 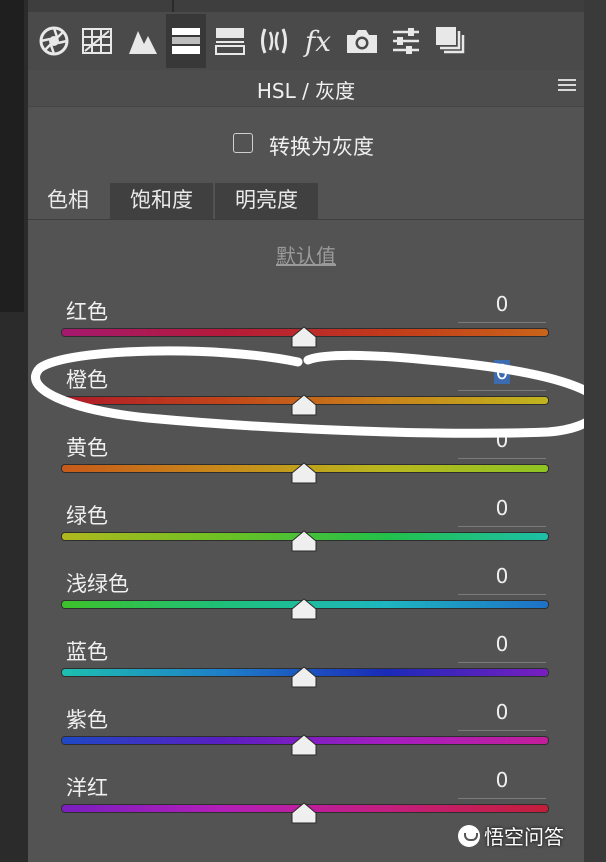 I want to click on panel-toolbar: fx, so click(x=306, y=35).